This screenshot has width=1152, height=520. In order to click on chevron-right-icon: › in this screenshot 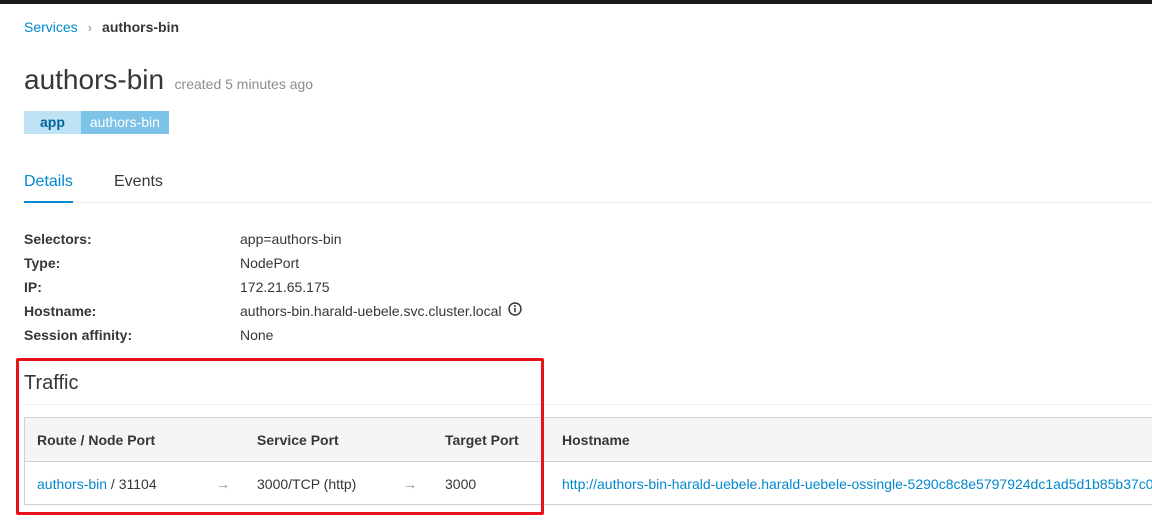, I will do `click(90, 27)`.